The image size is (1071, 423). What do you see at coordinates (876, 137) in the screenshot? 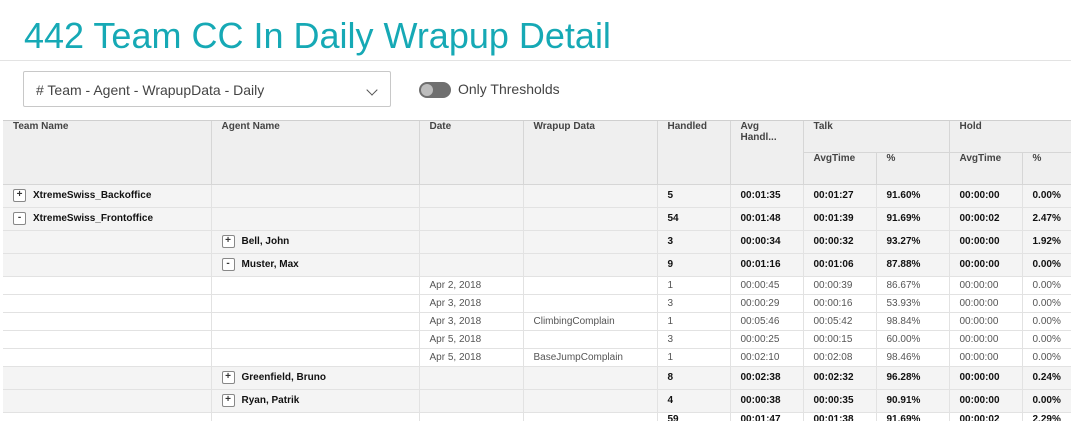
I see `col-group-talk: Talk` at bounding box center [876, 137].